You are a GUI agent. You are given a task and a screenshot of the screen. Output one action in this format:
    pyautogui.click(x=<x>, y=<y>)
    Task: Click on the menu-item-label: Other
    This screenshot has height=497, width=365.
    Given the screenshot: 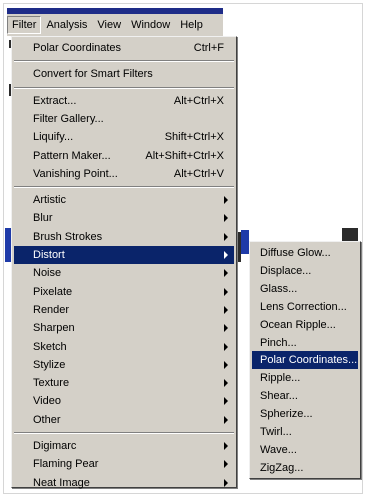 What is the action you would take?
    pyautogui.click(x=47, y=419)
    